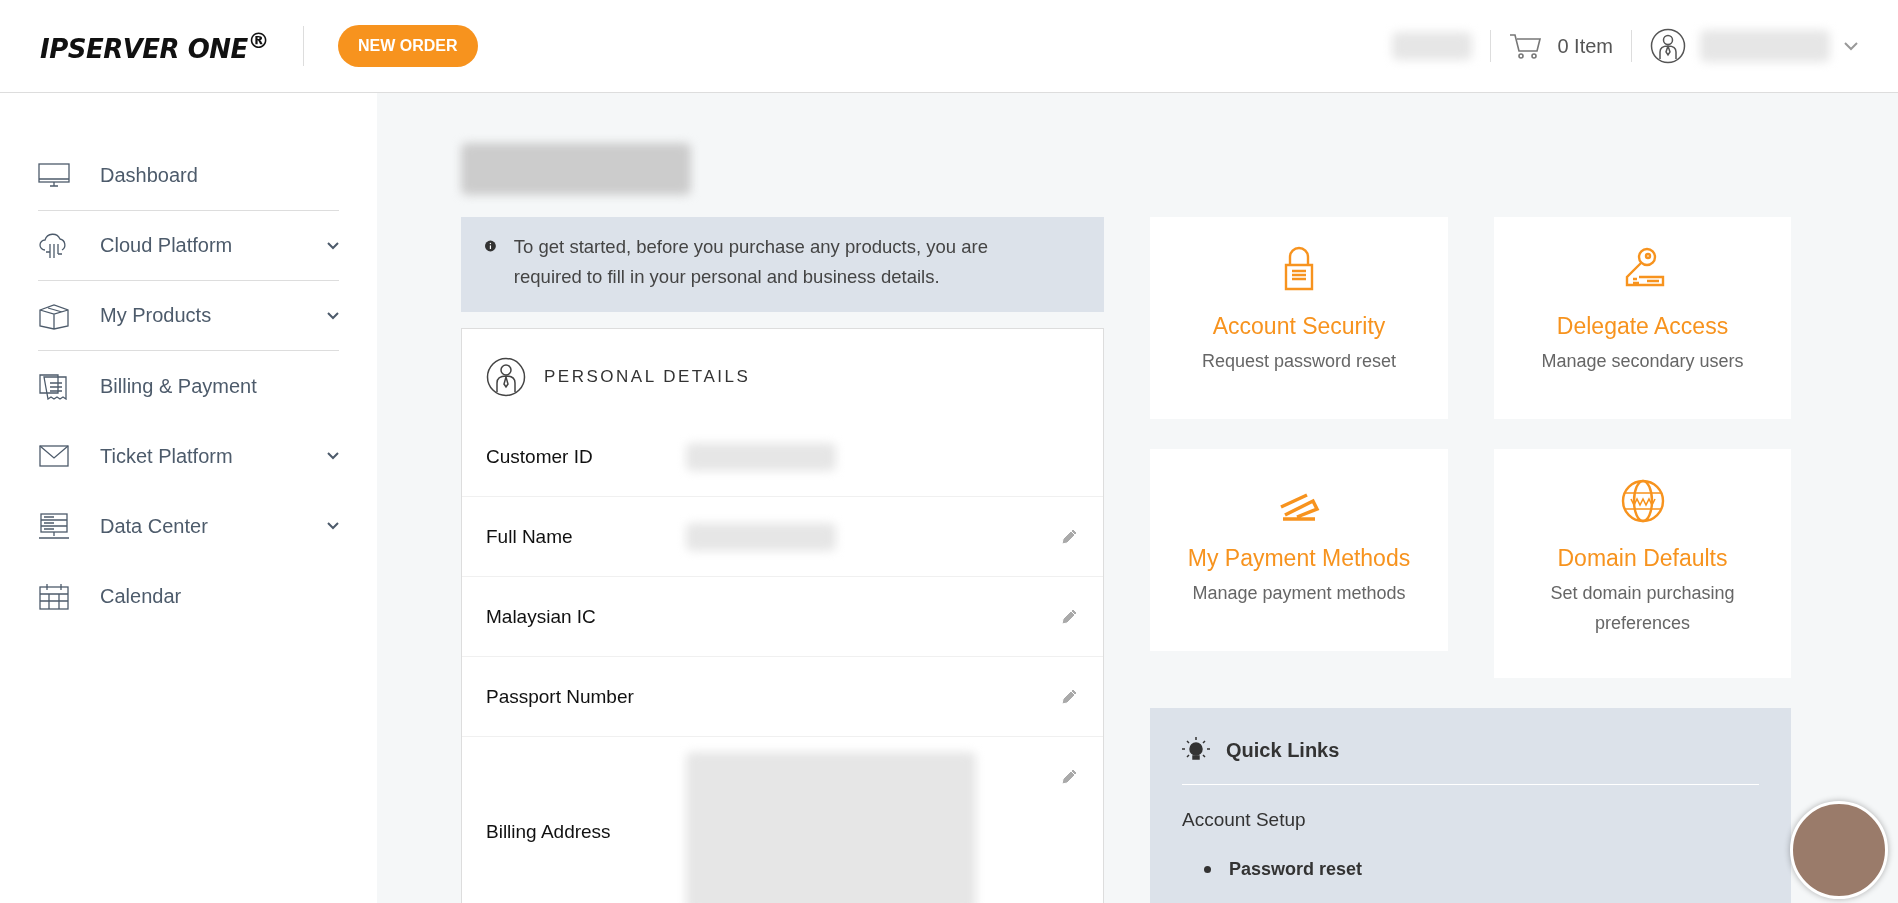 Image resolution: width=1898 pixels, height=903 pixels. What do you see at coordinates (1851, 46) in the screenshot?
I see `chevron-down-icon` at bounding box center [1851, 46].